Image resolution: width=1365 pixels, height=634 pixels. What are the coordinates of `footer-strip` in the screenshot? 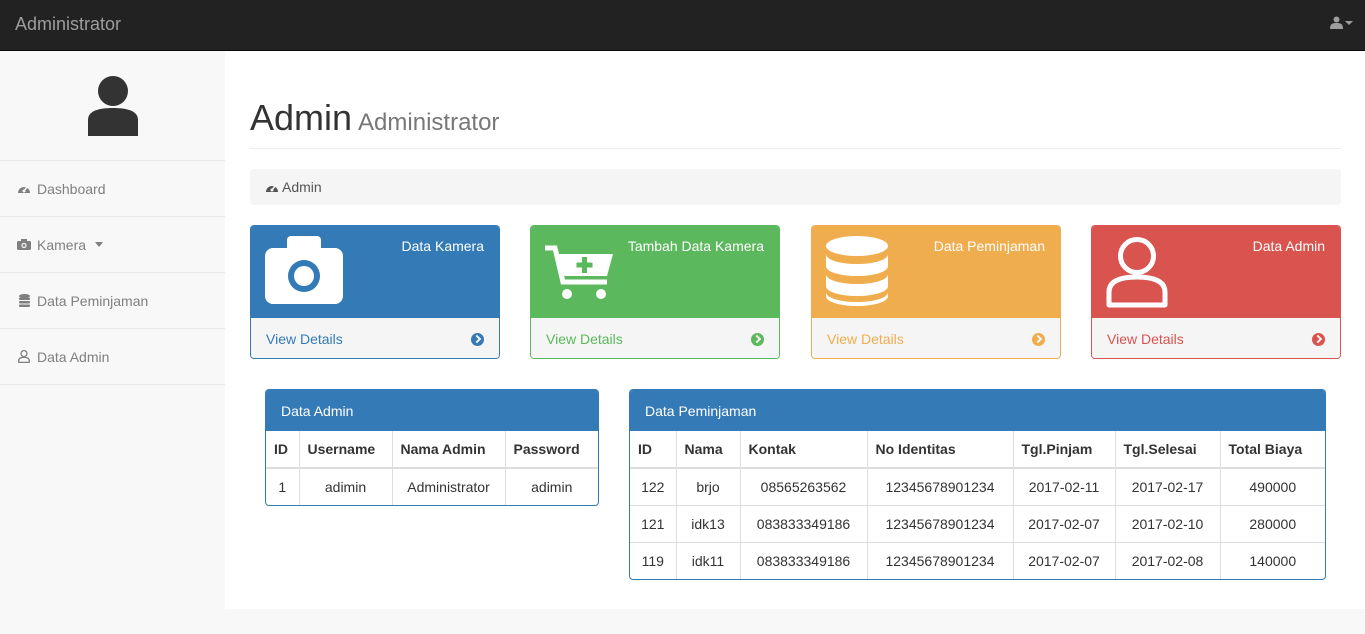 It's located at (795, 621).